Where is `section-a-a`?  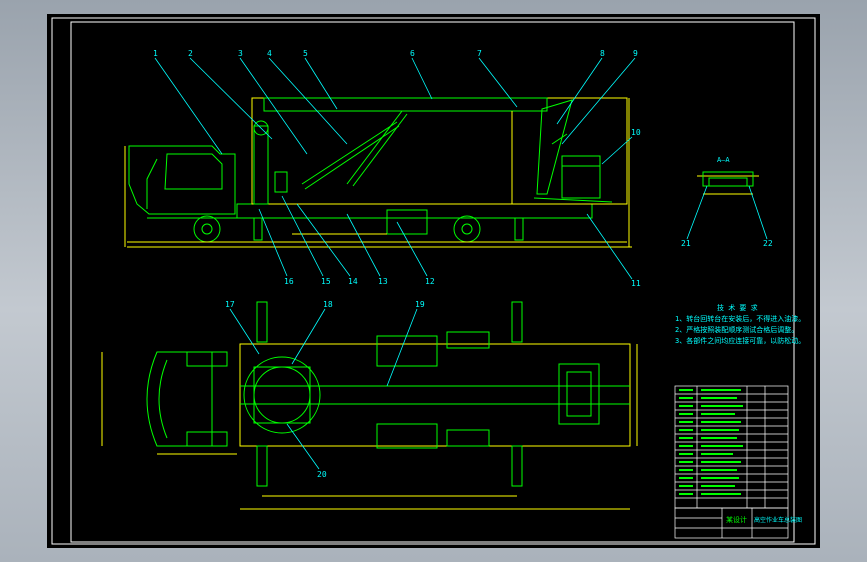
section-a-a is located at coordinates (727, 205).